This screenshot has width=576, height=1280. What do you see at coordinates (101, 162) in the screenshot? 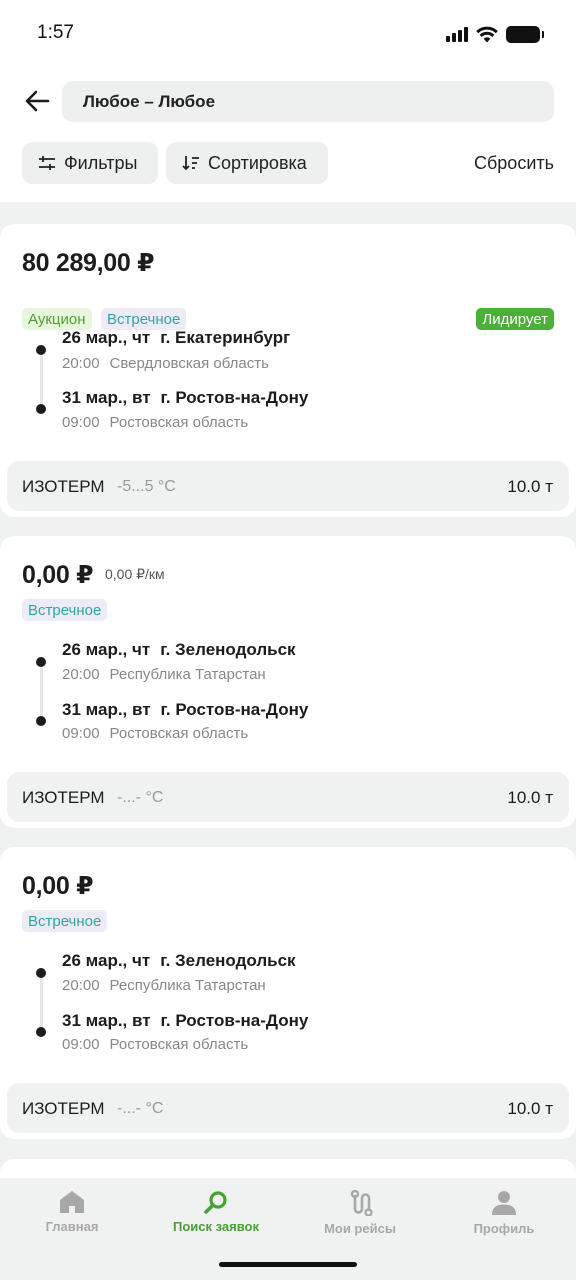
I see `filters-label: Фильтры` at bounding box center [101, 162].